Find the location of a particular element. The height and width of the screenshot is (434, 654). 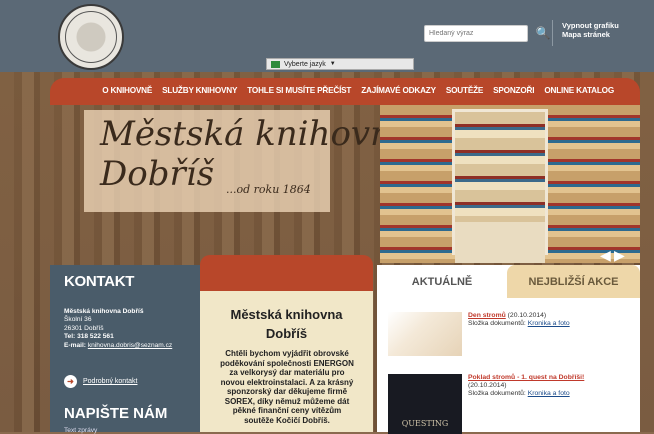

tab-upcoming-events: NEJBLIŽŠÍ AKCE is located at coordinates (573, 281).